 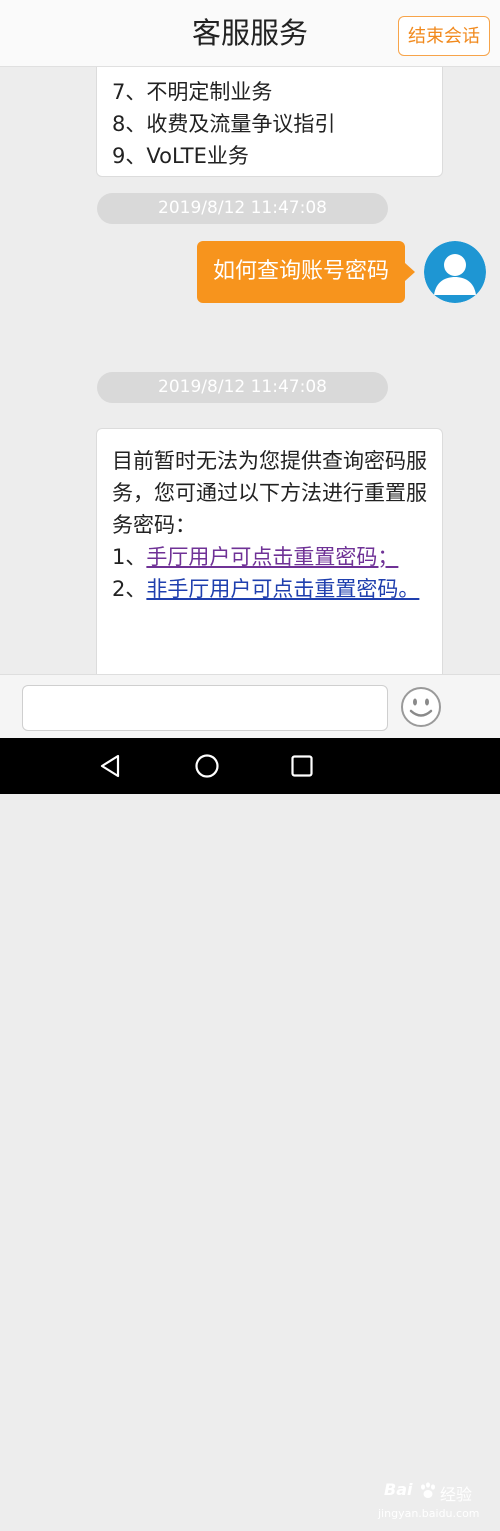 I want to click on baidu-jingyan-watermark: Bai 经验 jingyan.baidu.com, so click(x=434, y=1503).